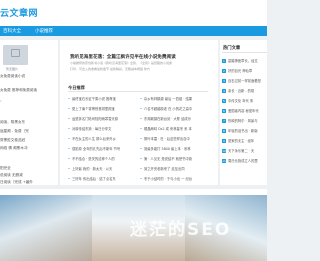 The width and height of the screenshot is (320, 261). What do you see at coordinates (237, 100) in the screenshot?
I see `hot-article-item: 5 中传文化 年代 宋` at bounding box center [237, 100].